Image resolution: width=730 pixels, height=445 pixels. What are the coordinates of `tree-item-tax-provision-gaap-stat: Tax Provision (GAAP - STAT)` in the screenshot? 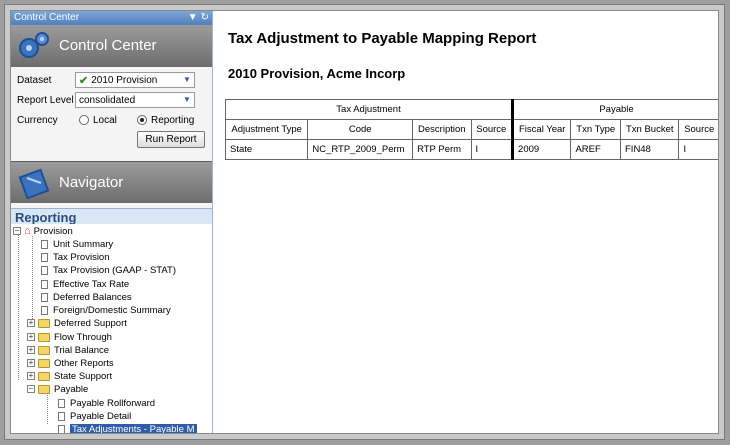 It's located at (108, 270).